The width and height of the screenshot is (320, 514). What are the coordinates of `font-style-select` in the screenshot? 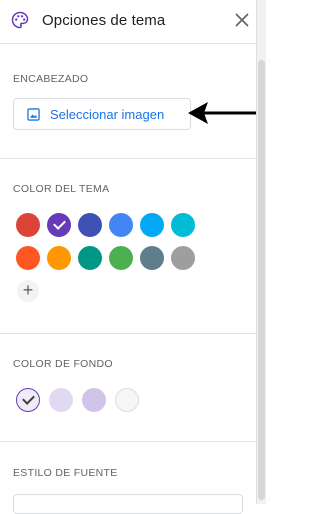 It's located at (128, 504).